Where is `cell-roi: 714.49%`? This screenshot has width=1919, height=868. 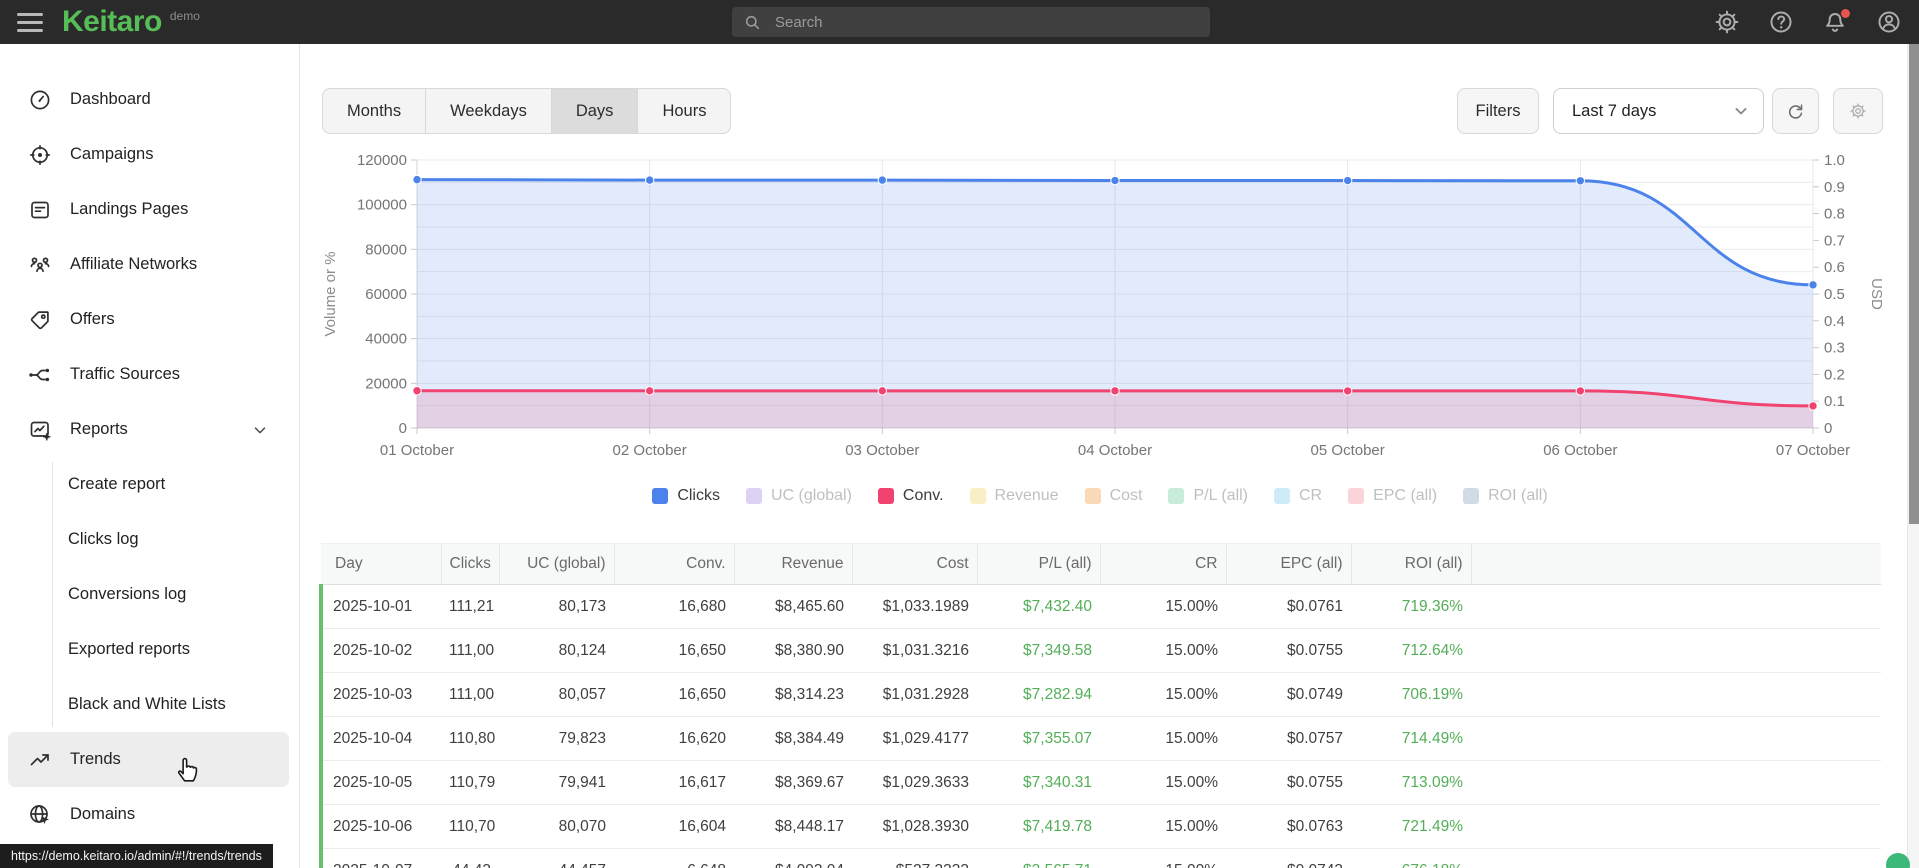
cell-roi: 714.49% is located at coordinates (1411, 738).